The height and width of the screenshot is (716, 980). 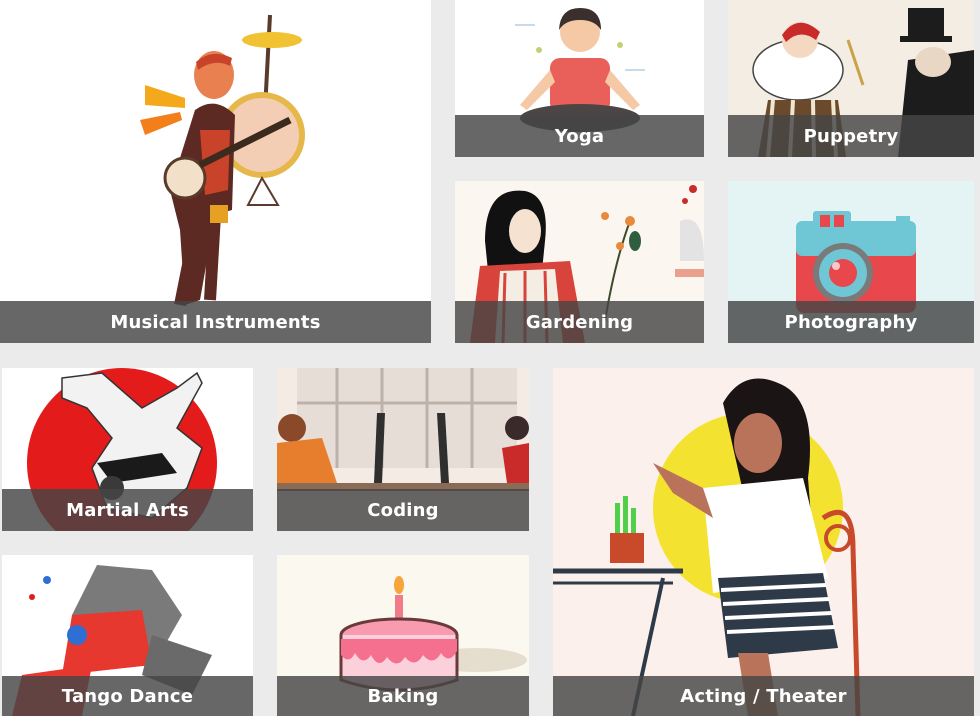 I want to click on category-label: Tango Dance, so click(x=127, y=696).